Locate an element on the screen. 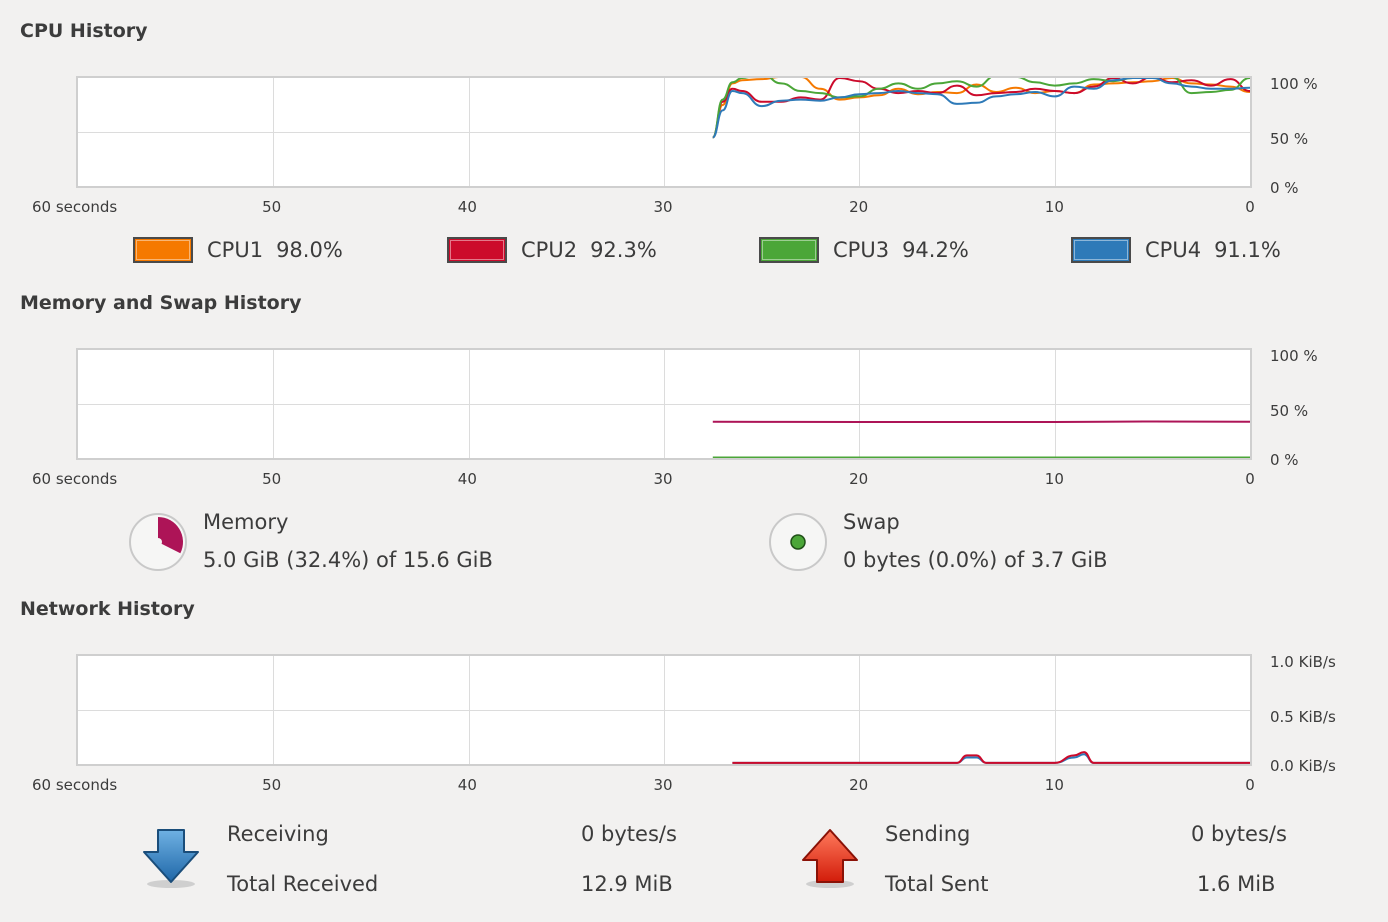 The width and height of the screenshot is (1388, 922). memory-history-title: Memory and Swap History is located at coordinates (161, 303).